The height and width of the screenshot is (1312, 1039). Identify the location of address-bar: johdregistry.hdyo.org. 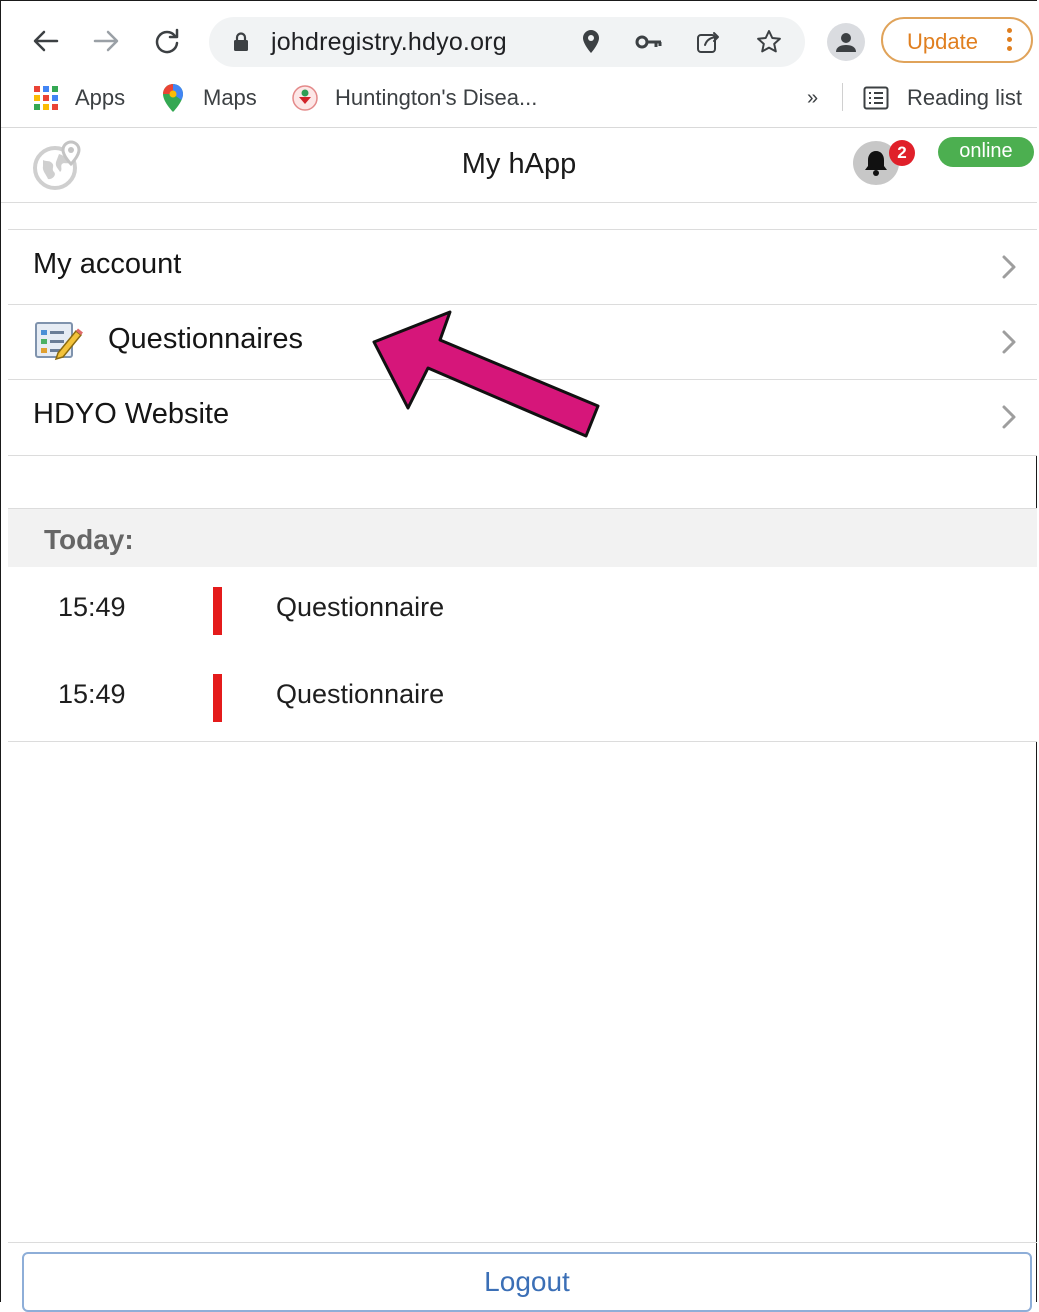
(507, 42).